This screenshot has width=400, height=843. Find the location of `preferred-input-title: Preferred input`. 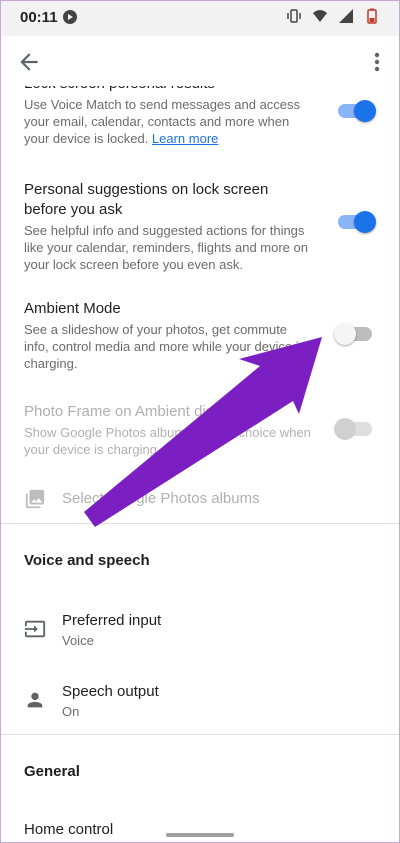

preferred-input-title: Preferred input is located at coordinates (112, 620).